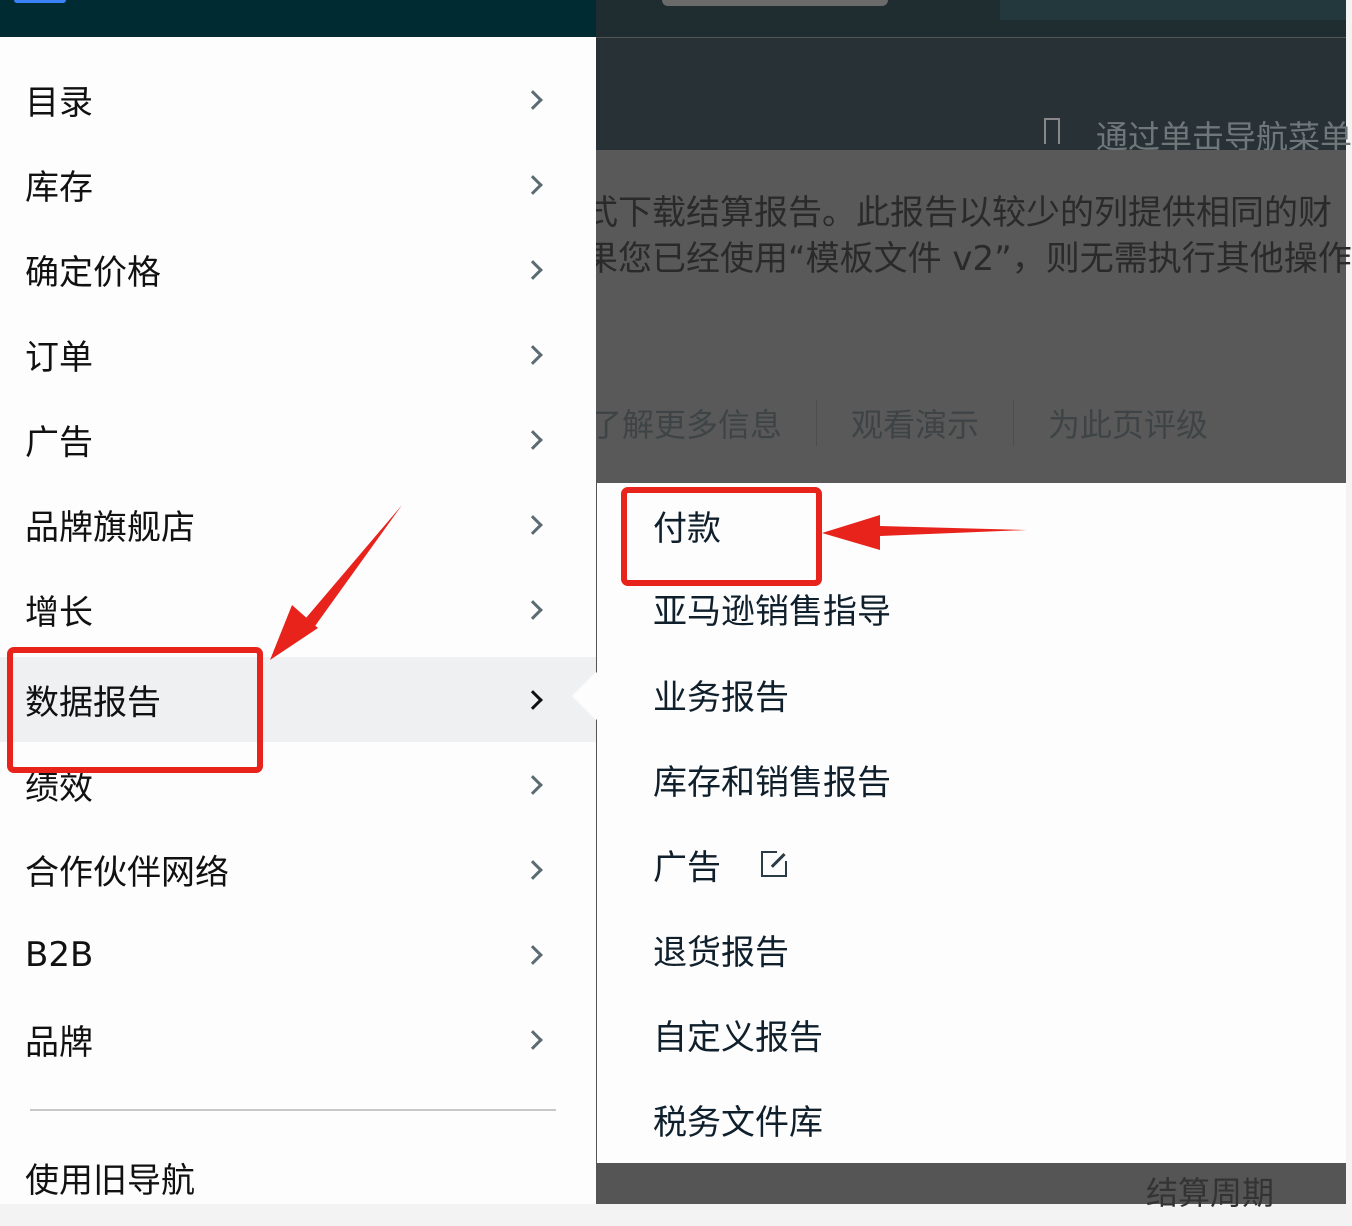  What do you see at coordinates (1210, 1193) in the screenshot?
I see `settlement-period-label: 结算周期` at bounding box center [1210, 1193].